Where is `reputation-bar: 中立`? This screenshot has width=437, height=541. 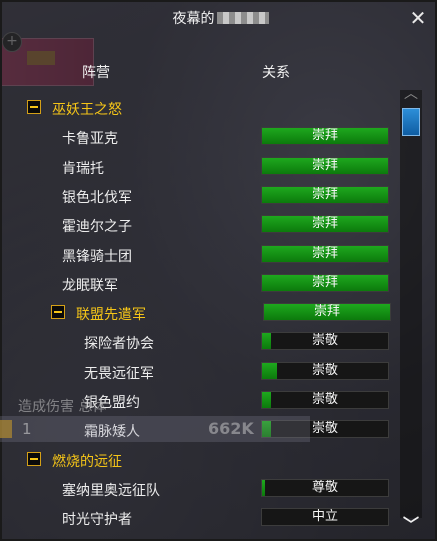 reputation-bar: 中立 is located at coordinates (325, 517).